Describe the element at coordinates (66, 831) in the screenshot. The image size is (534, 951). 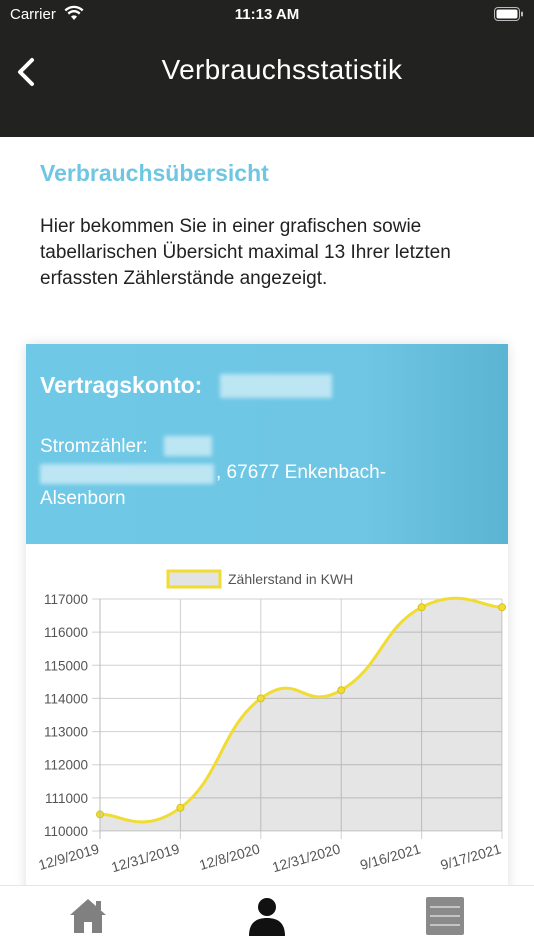
I see `y-tick-label: 110000` at that location.